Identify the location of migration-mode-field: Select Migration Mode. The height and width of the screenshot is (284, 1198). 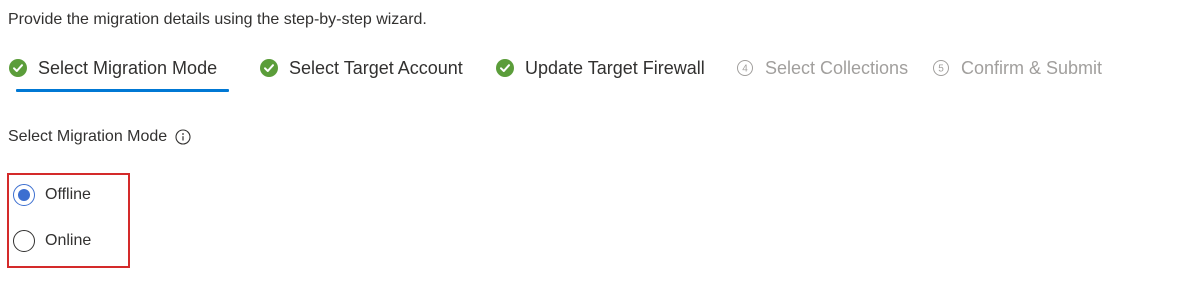
(99, 137).